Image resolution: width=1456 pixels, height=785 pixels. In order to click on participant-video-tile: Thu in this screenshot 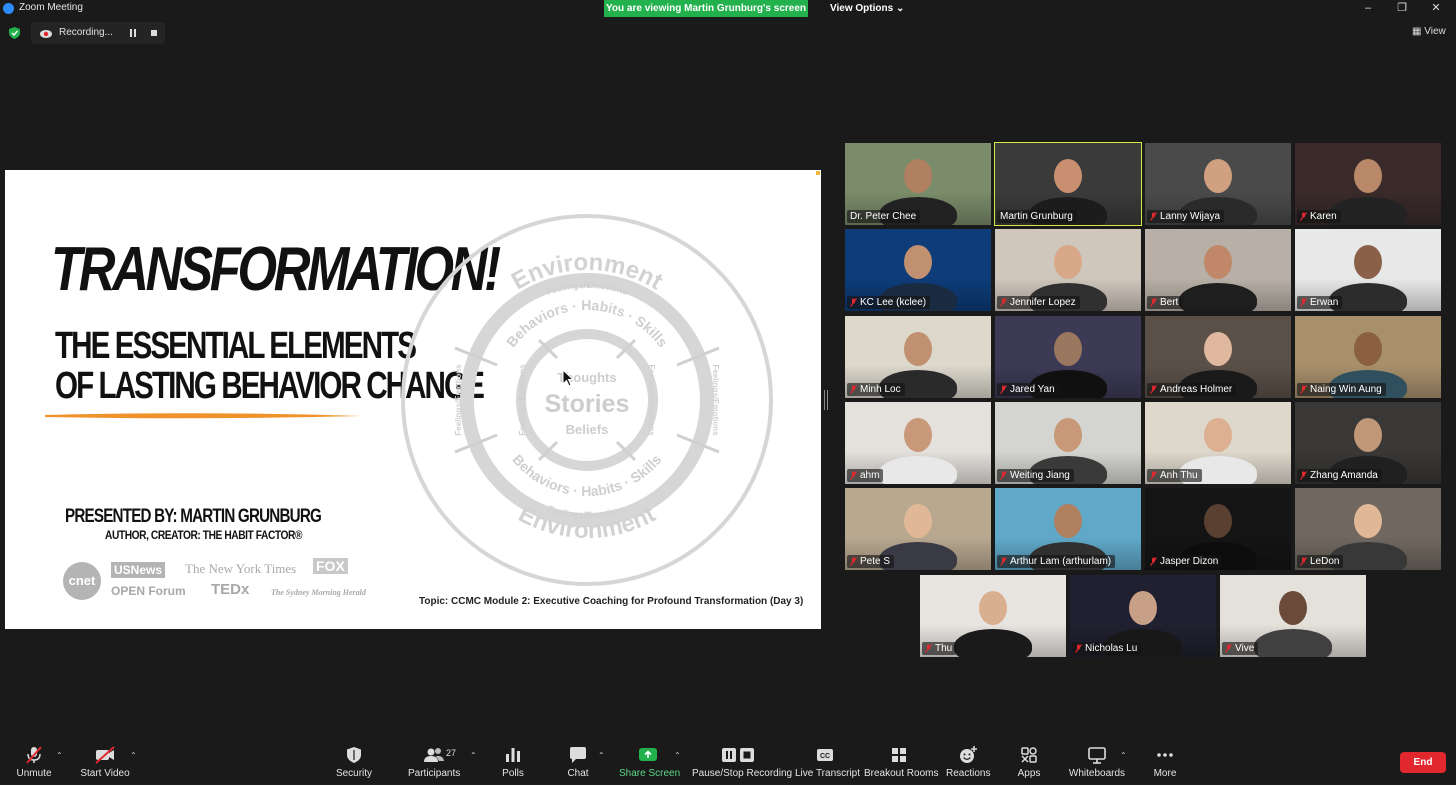, I will do `click(993, 616)`.